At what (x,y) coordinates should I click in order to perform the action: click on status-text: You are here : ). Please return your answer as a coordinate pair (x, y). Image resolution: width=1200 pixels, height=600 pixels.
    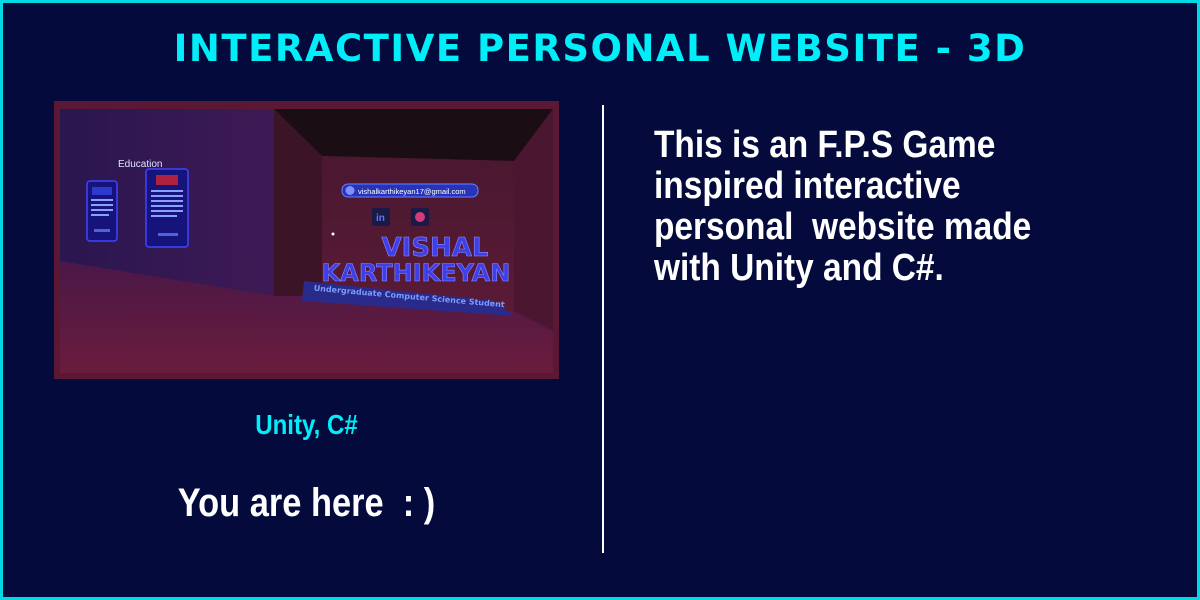
    Looking at the image, I should click on (306, 503).